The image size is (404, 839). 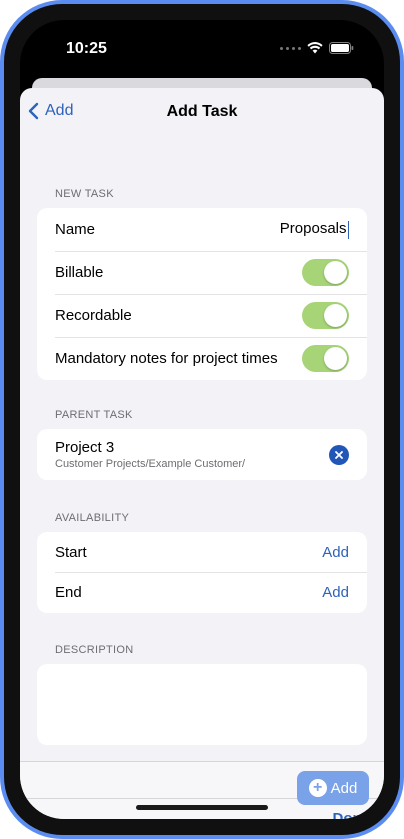 I want to click on start-label: Start, so click(x=71, y=552).